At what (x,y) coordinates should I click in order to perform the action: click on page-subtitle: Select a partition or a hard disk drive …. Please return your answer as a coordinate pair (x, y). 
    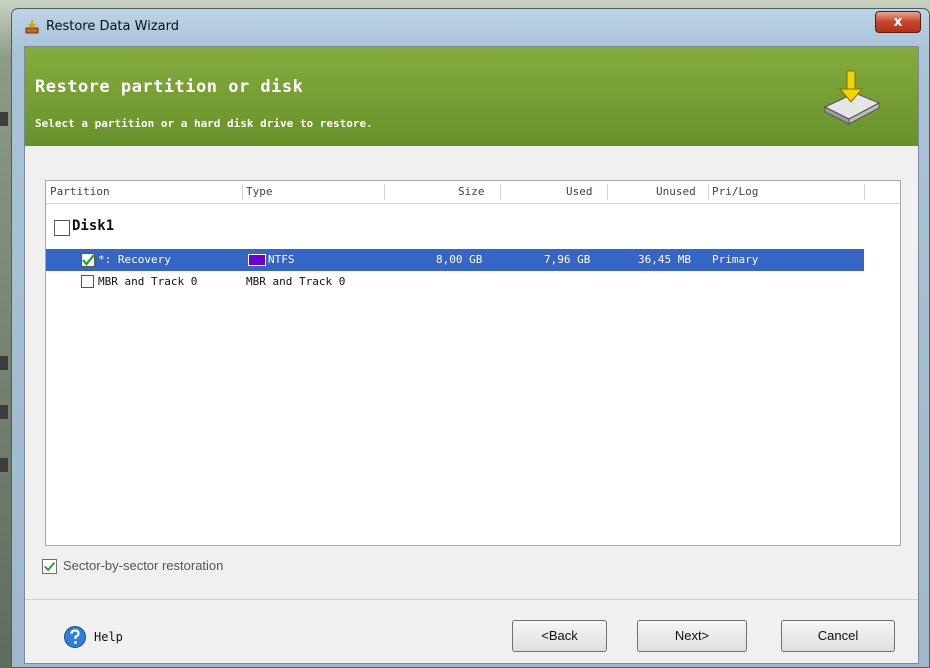
    Looking at the image, I should click on (204, 123).